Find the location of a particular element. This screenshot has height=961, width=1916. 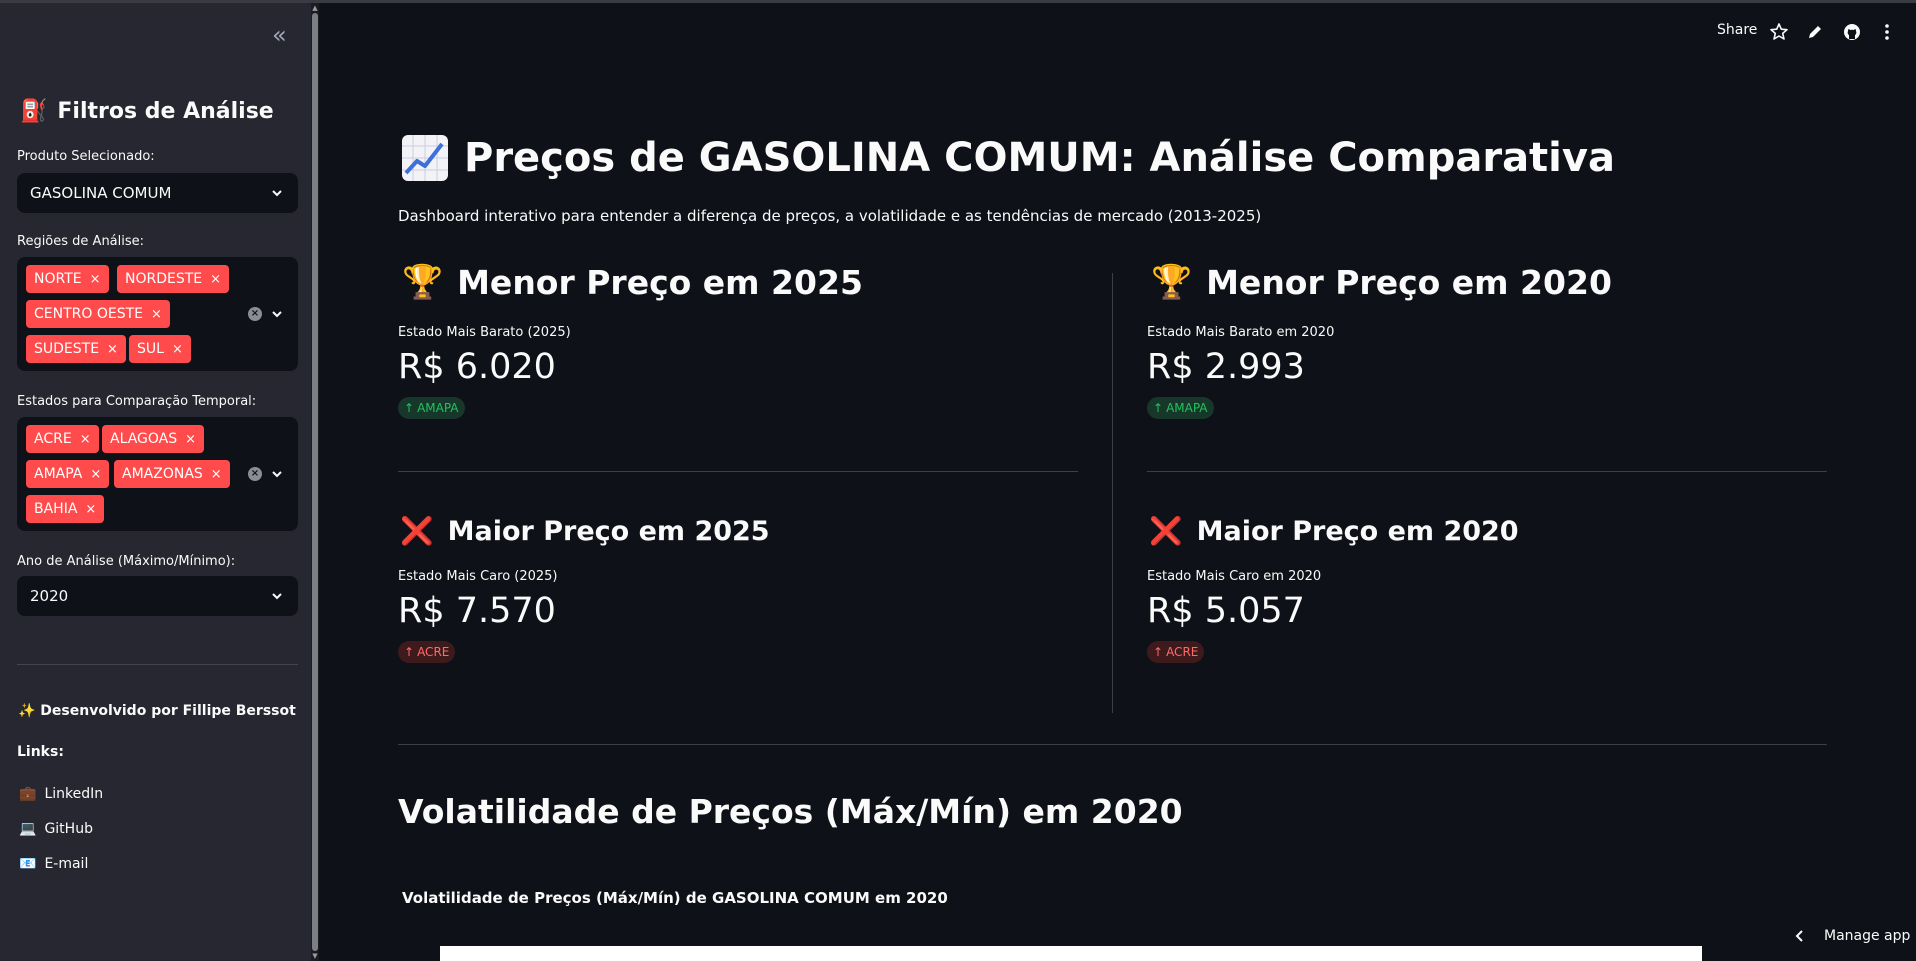

min-price-2025-heading: 🏆 Menor Preço em 2025 is located at coordinates (632, 282).